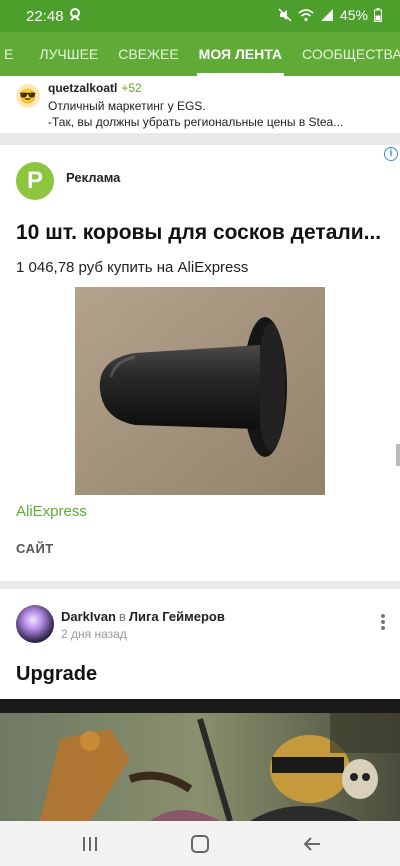 The height and width of the screenshot is (866, 400). Describe the element at coordinates (14, 54) in the screenshot. I see `tab-partial: Е` at that location.